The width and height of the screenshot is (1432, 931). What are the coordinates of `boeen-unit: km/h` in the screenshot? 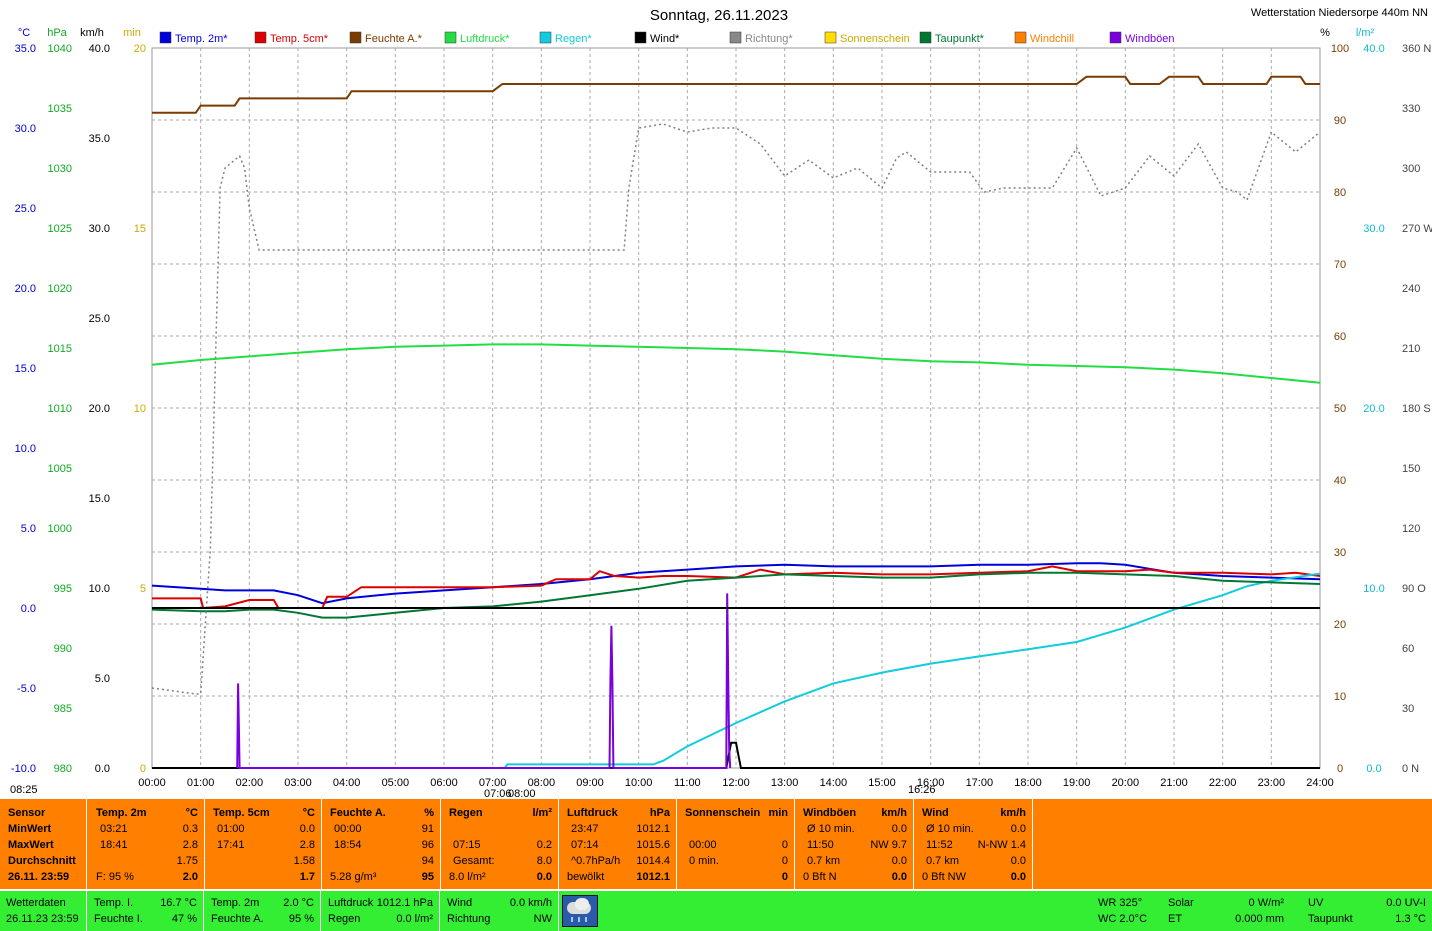 It's located at (894, 813).